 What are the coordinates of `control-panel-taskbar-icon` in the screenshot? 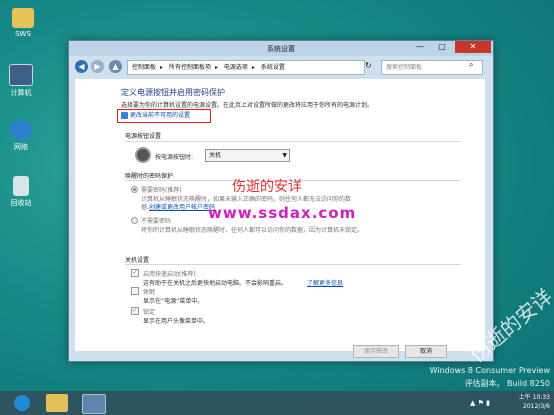 It's located at (94, 404).